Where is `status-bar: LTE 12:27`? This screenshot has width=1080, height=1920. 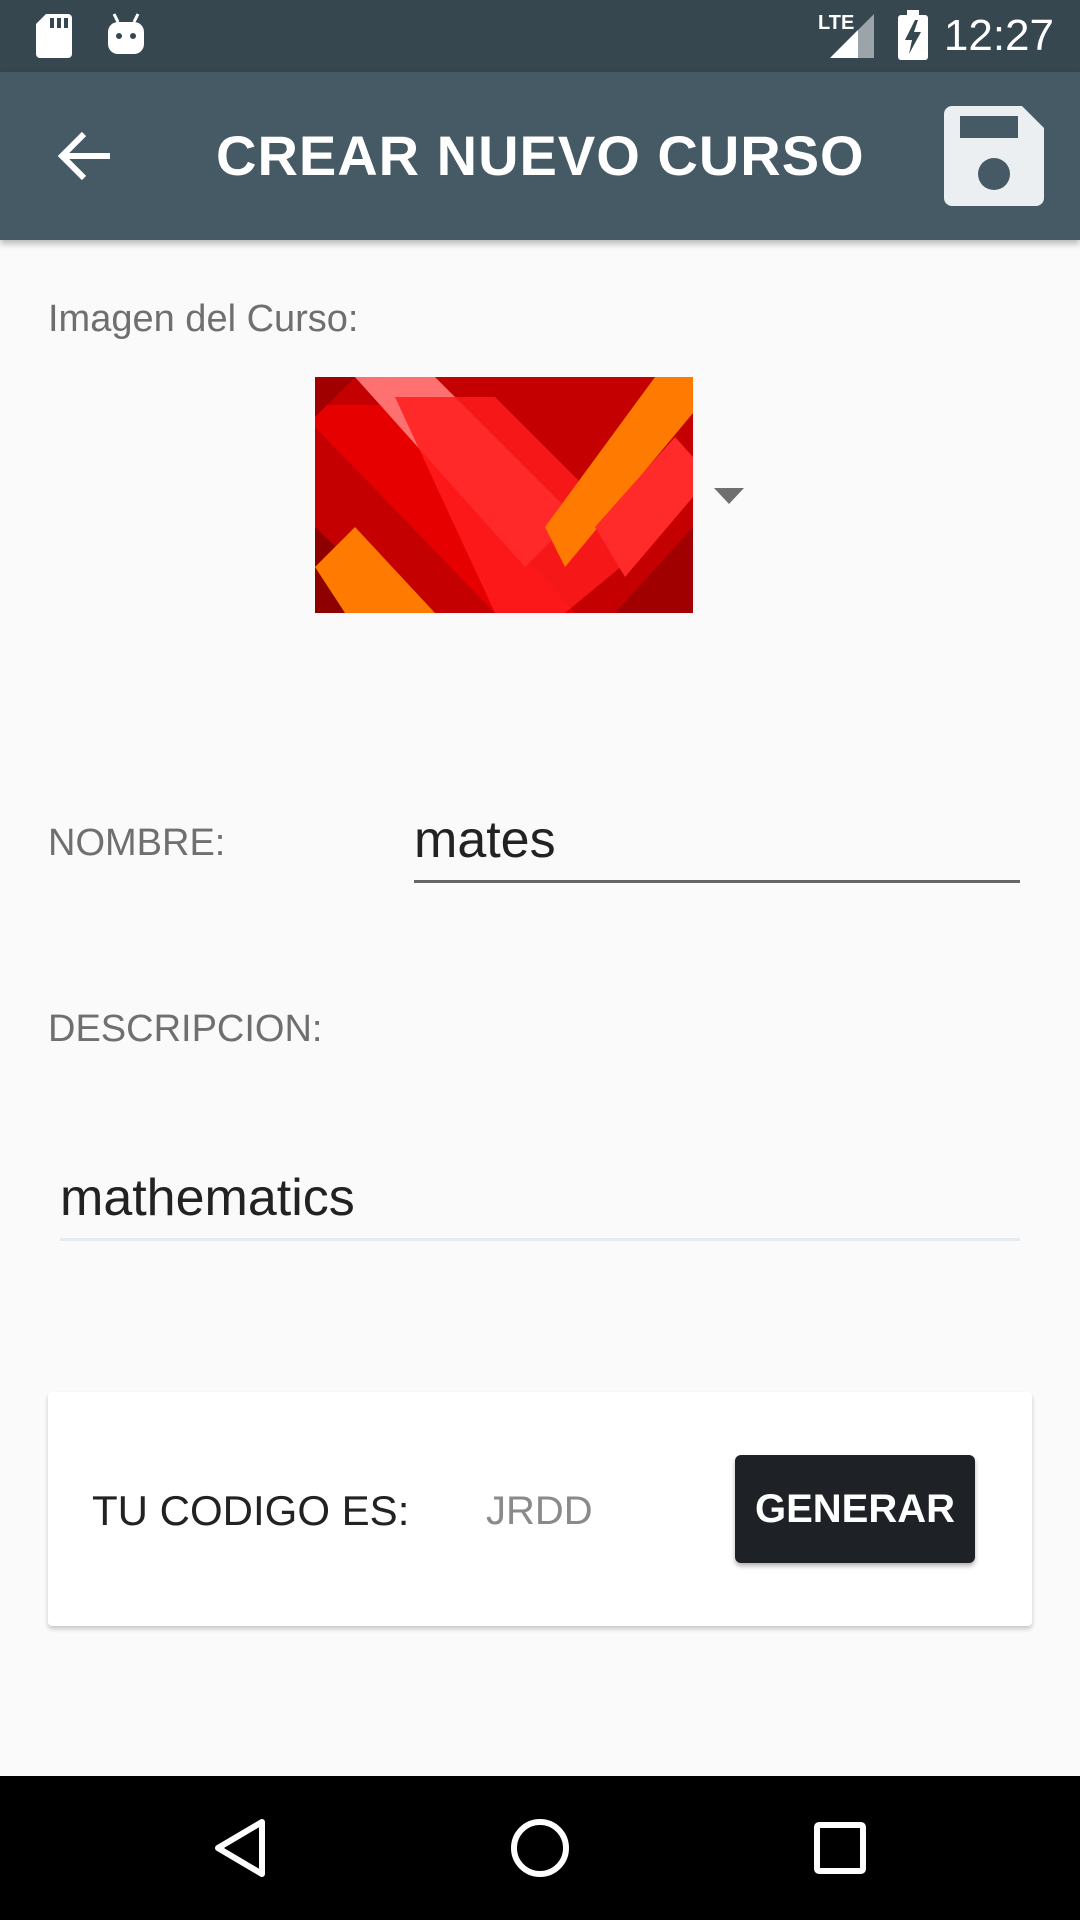 status-bar: LTE 12:27 is located at coordinates (540, 36).